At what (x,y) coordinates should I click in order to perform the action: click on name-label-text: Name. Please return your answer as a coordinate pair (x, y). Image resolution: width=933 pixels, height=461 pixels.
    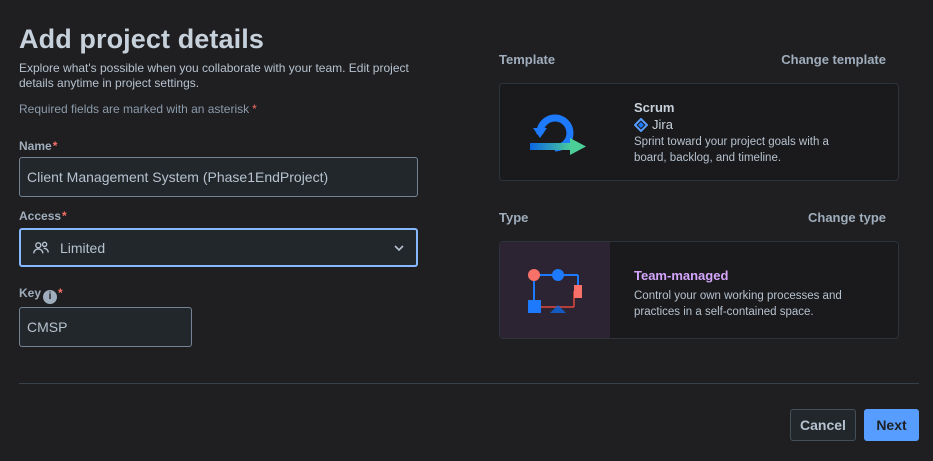
    Looking at the image, I should click on (35, 146).